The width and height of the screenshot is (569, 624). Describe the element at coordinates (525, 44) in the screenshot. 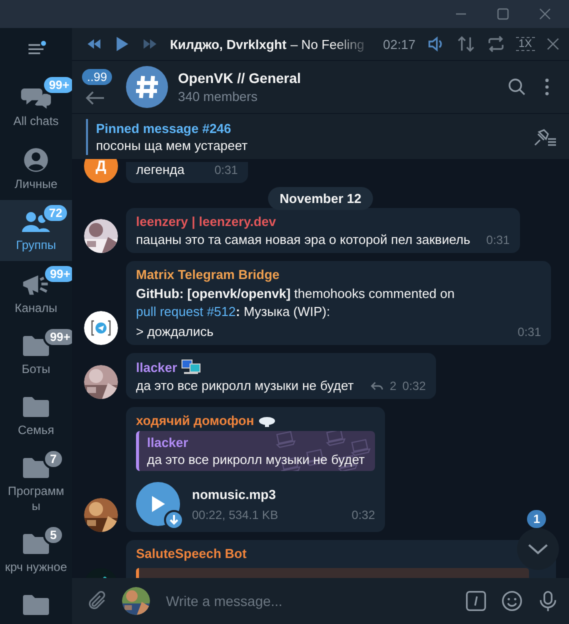

I see `speed-button: 1X` at that location.